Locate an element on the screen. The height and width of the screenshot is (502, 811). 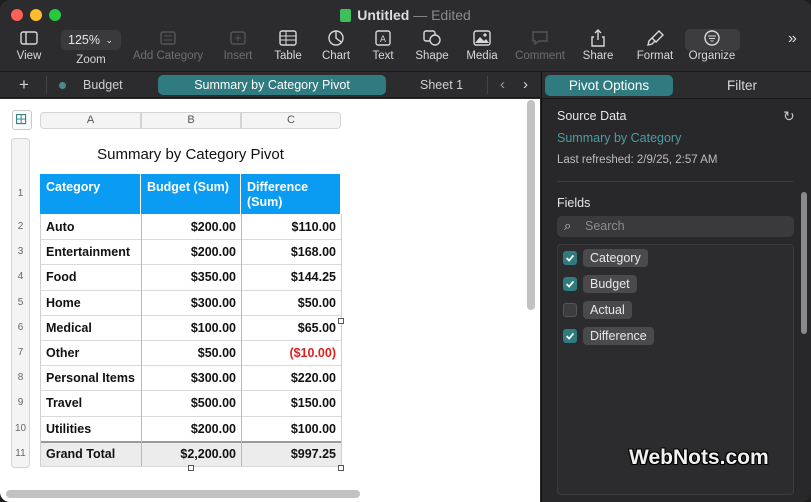
column-header-a: A is located at coordinates (90, 120).